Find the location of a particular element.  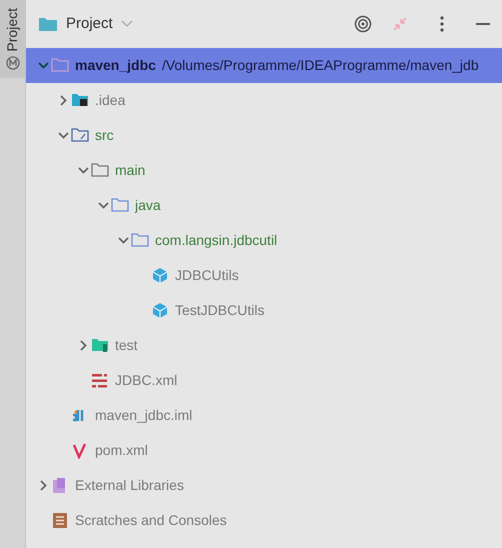

node-label: maven_jdbc.iml is located at coordinates (143, 415).